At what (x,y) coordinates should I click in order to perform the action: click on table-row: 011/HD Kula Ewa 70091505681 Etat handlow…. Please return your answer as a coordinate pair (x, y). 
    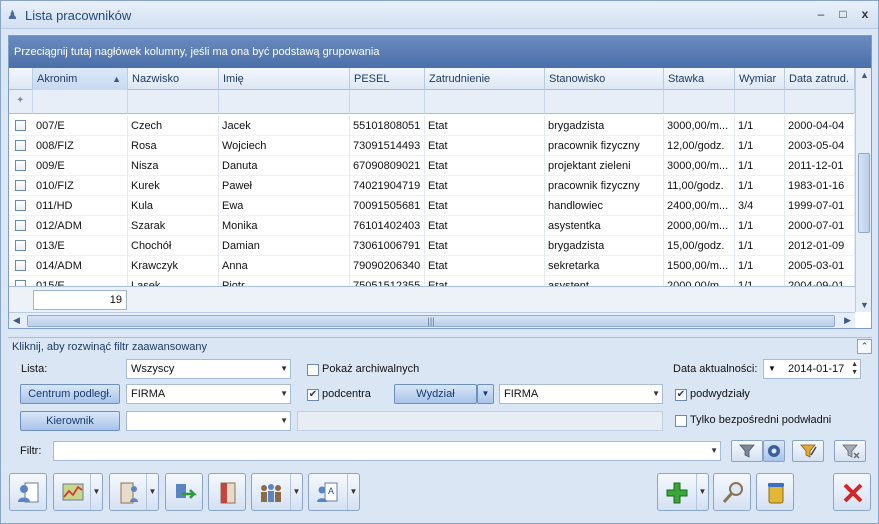
    Looking at the image, I should click on (432, 206).